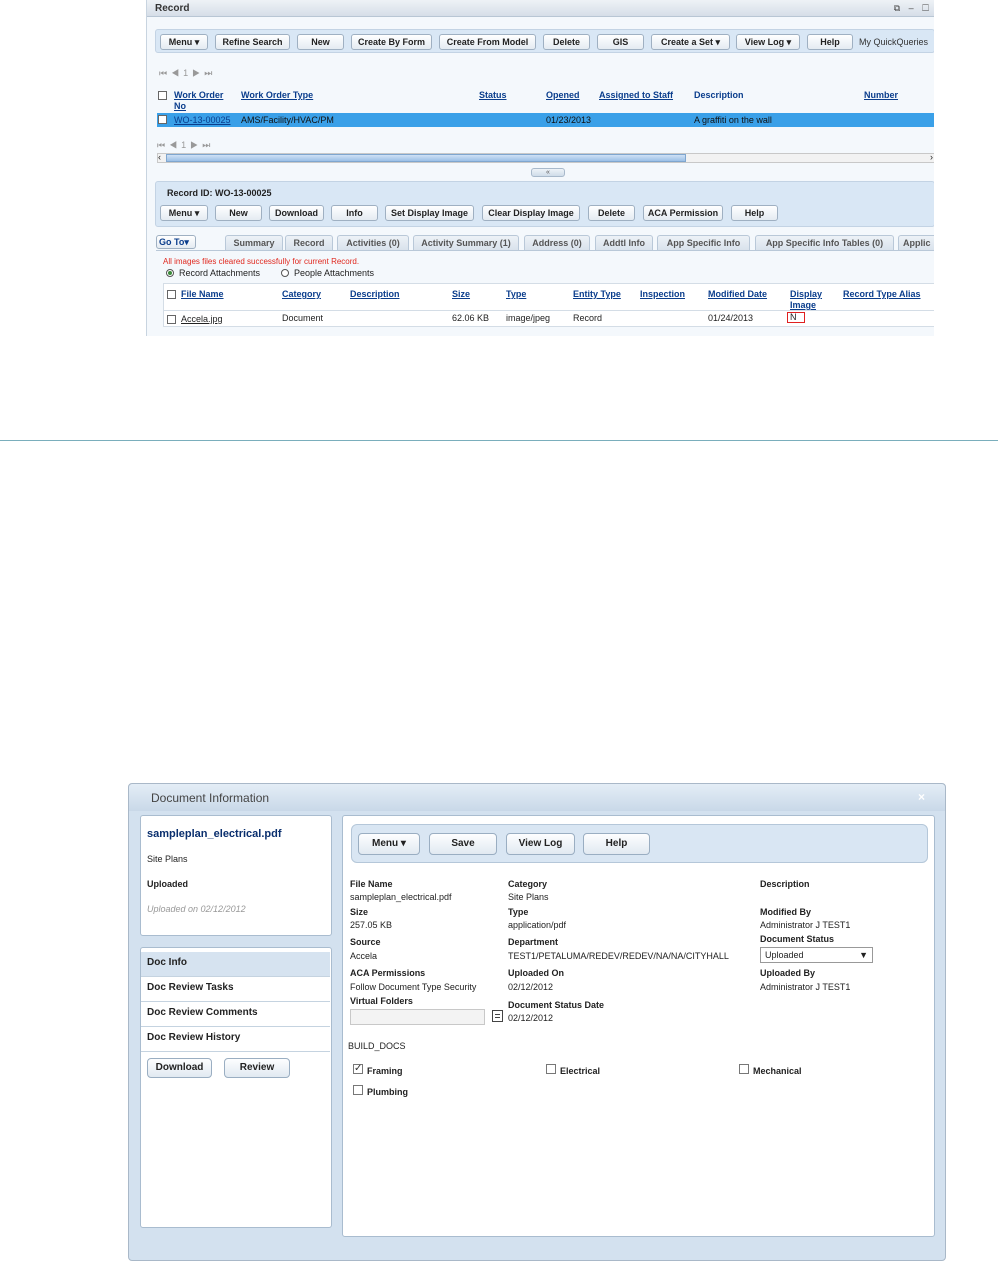 Image resolution: width=998 pixels, height=1264 pixels. What do you see at coordinates (789, 42) in the screenshot?
I see `view-log-dropdown-icon: ▾` at bounding box center [789, 42].